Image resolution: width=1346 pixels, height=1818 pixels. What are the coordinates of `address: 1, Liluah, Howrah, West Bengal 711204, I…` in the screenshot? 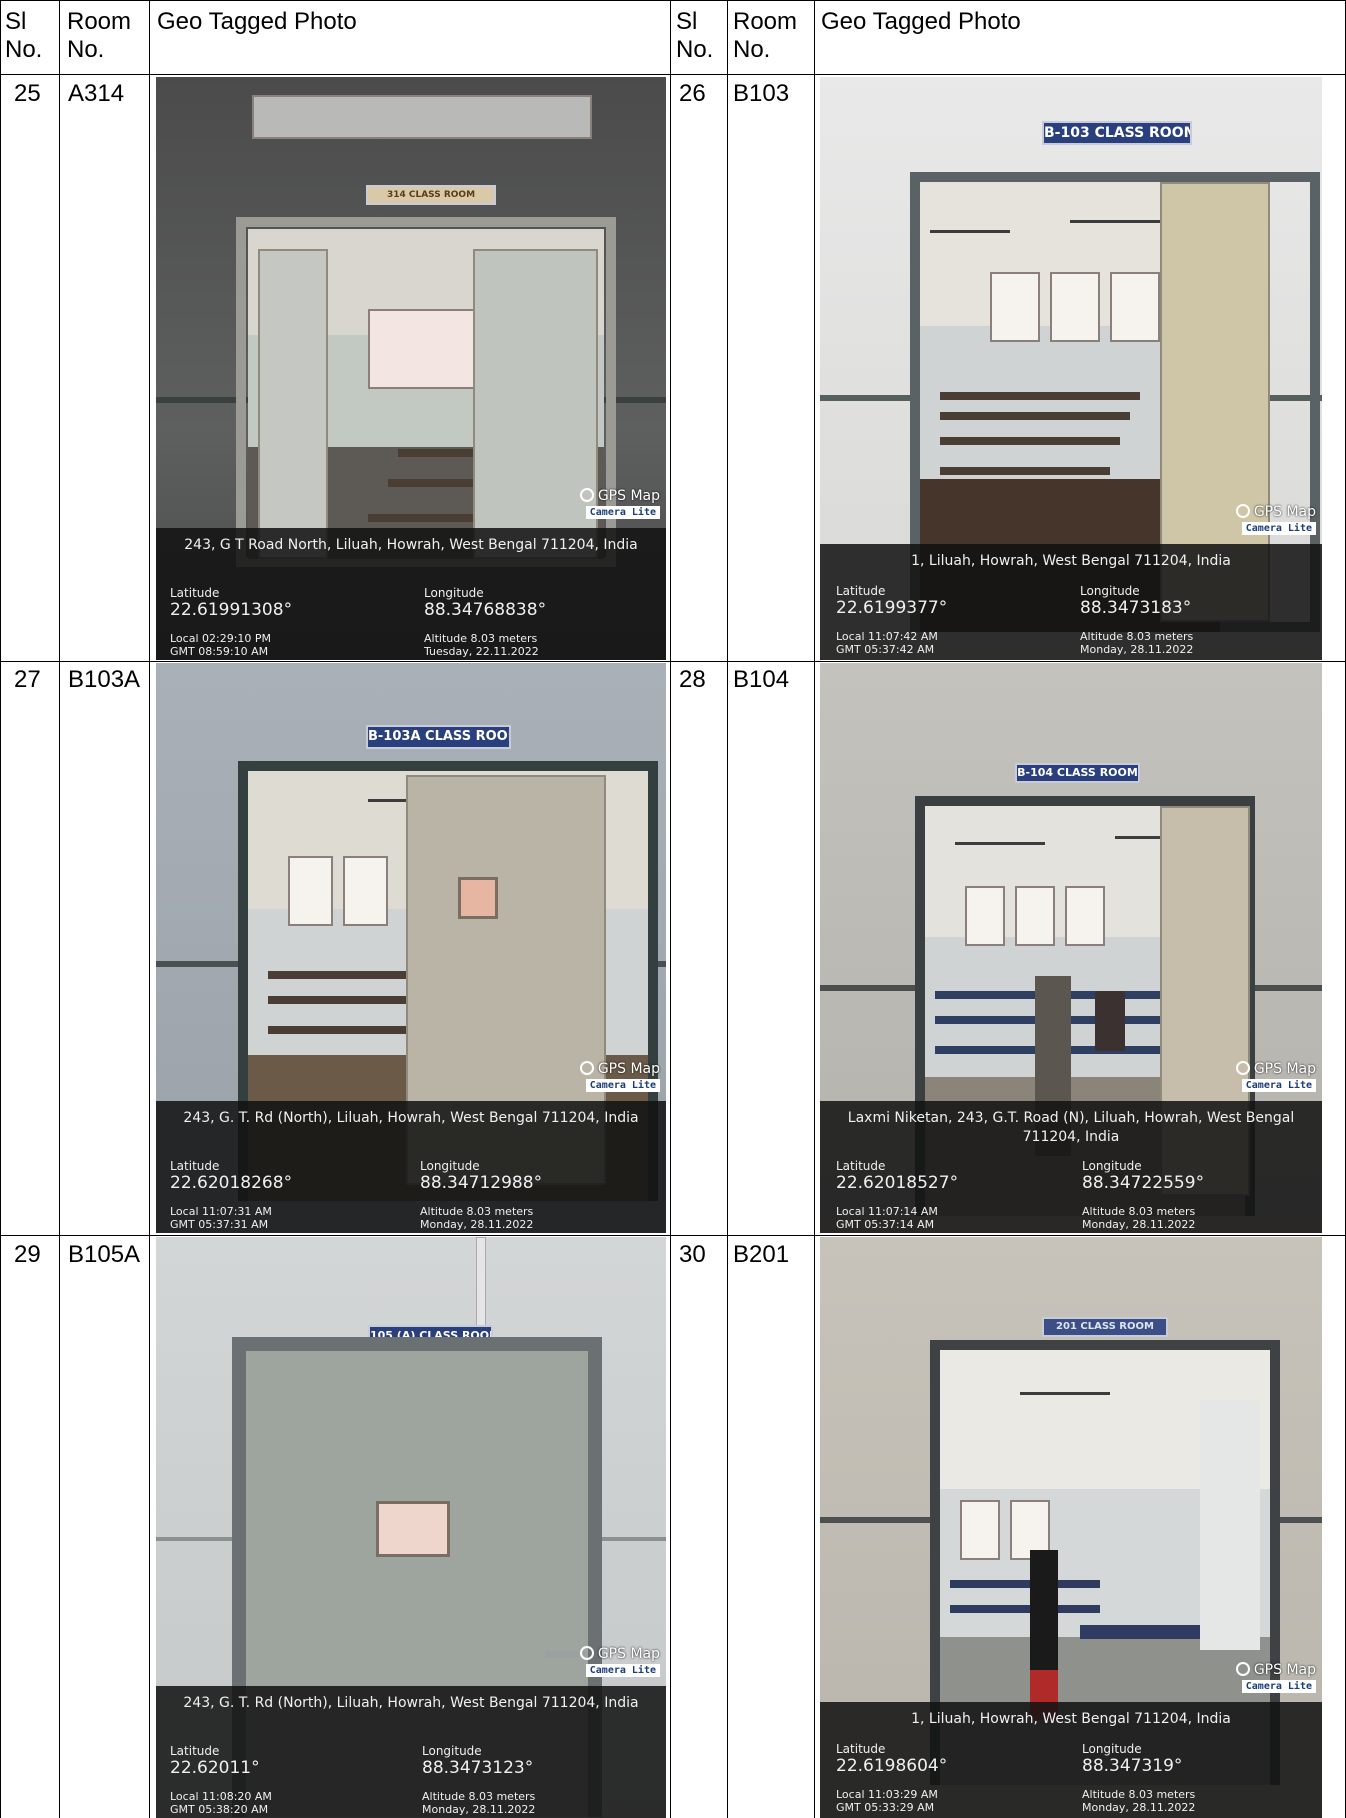 It's located at (1071, 561).